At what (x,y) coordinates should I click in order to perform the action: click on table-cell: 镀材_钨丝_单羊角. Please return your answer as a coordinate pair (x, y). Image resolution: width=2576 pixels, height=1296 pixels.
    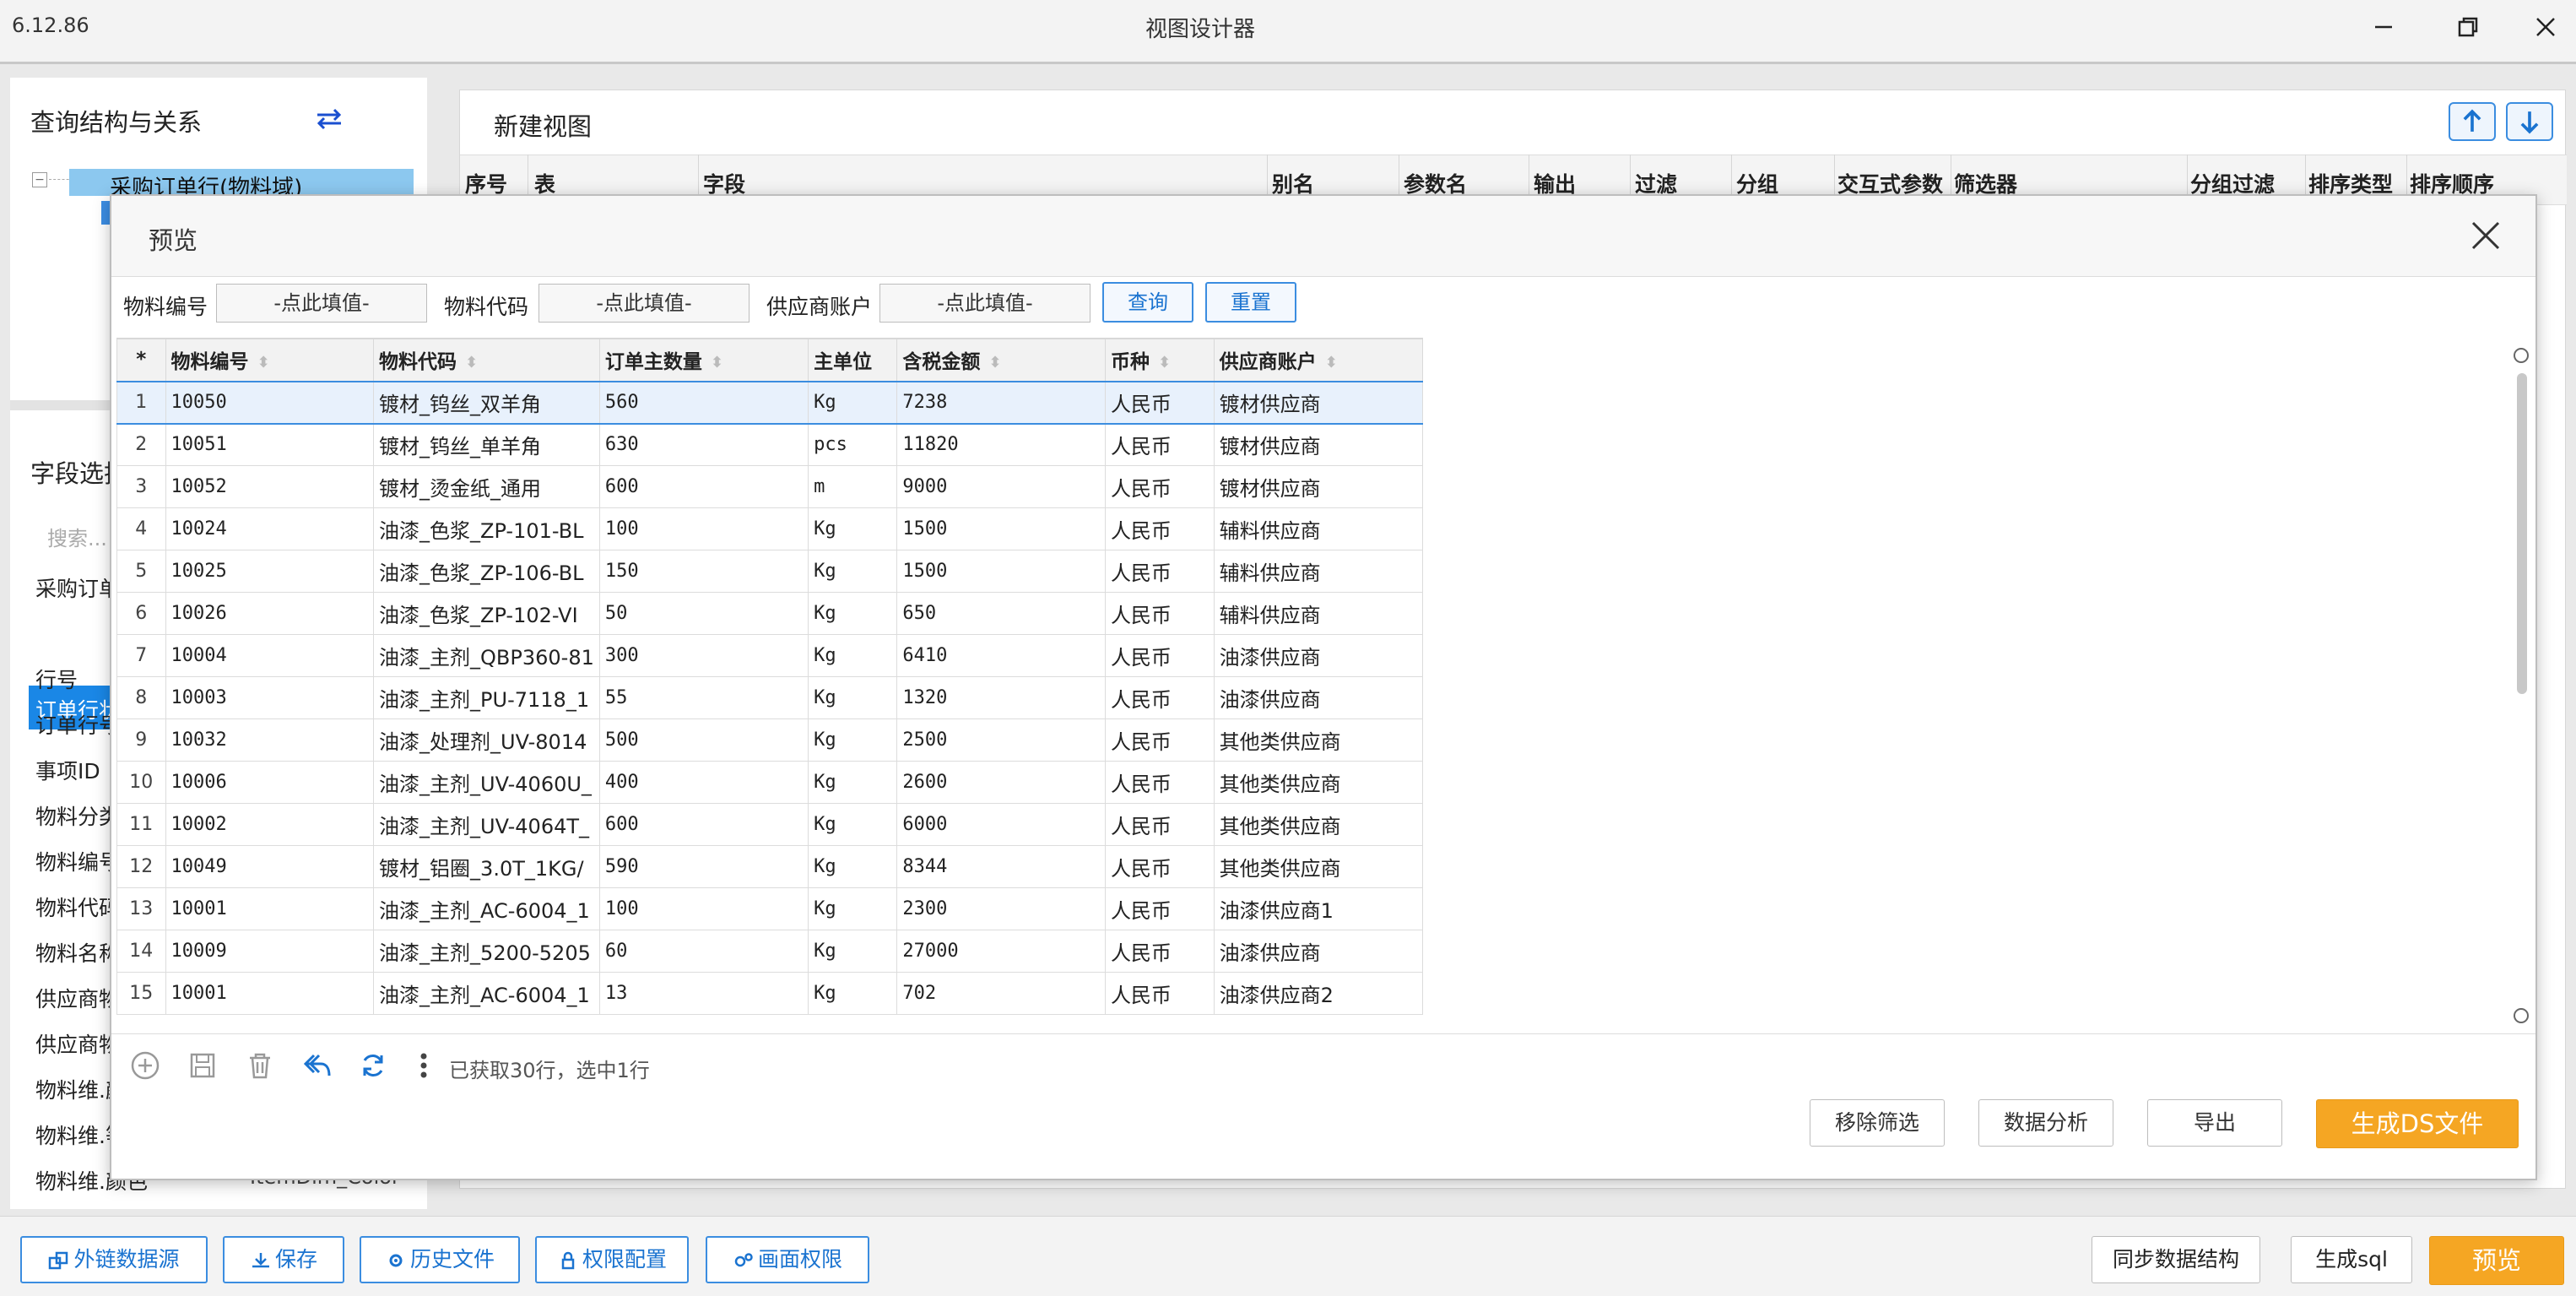
    Looking at the image, I should click on (486, 444).